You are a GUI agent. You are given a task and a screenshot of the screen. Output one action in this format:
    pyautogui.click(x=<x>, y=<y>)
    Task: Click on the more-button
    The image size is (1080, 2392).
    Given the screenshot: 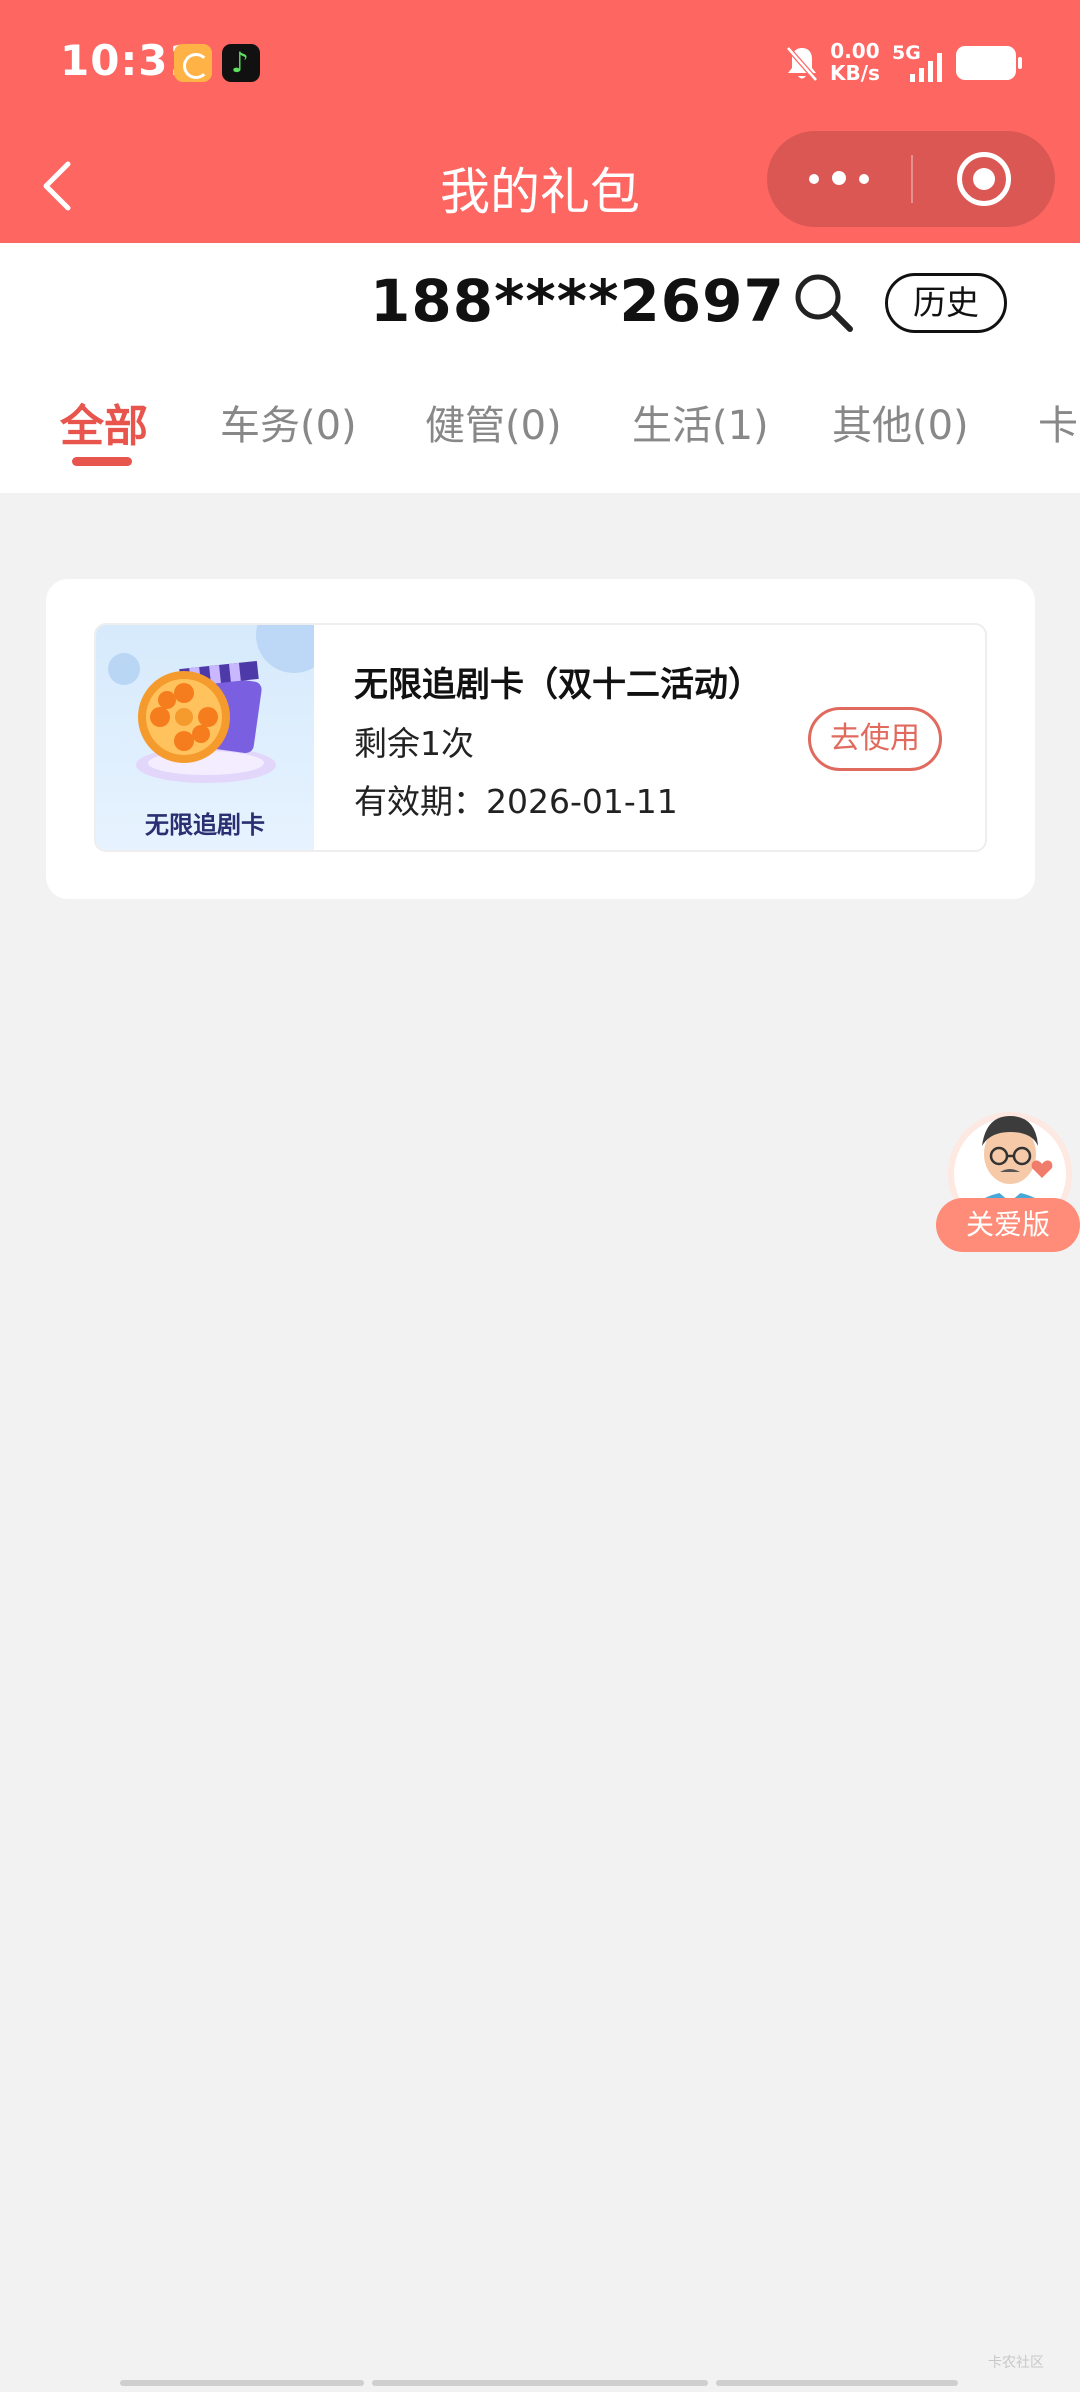 What is the action you would take?
    pyautogui.click(x=839, y=179)
    